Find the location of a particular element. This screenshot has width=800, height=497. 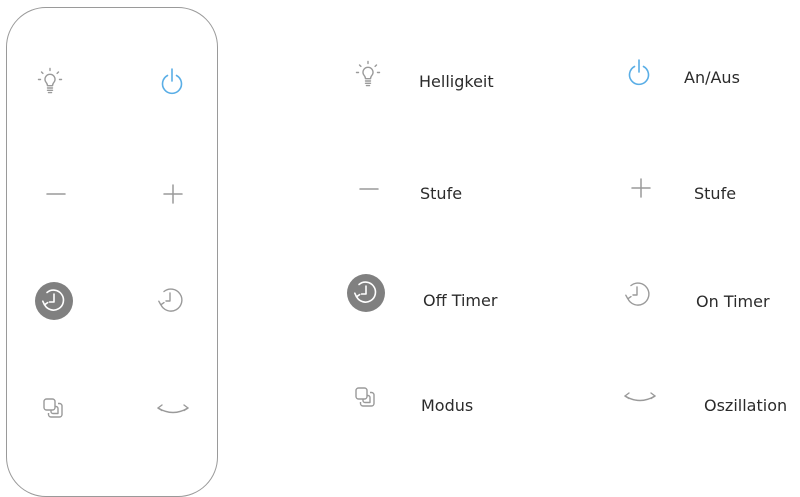

label-modus: Modus is located at coordinates (447, 405).